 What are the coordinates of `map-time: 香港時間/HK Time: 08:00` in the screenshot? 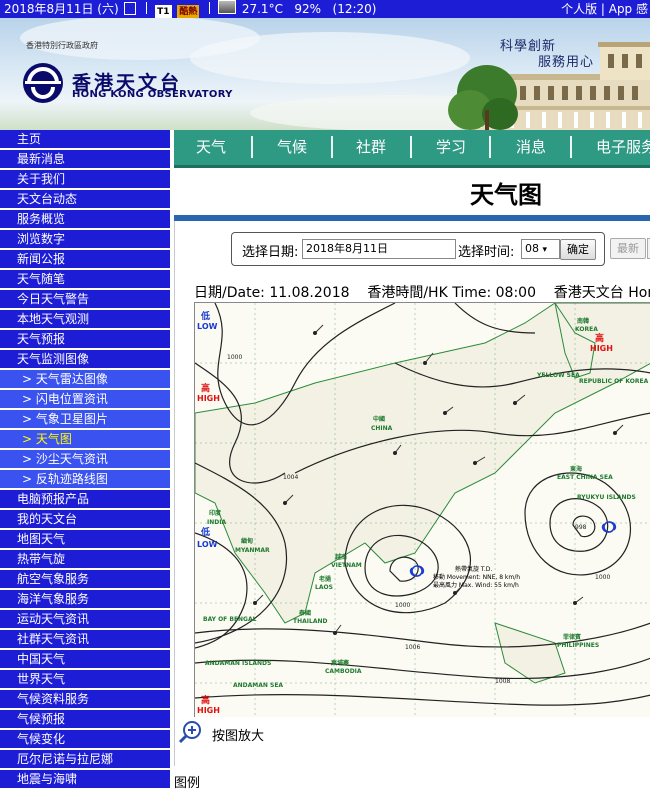 It's located at (451, 293).